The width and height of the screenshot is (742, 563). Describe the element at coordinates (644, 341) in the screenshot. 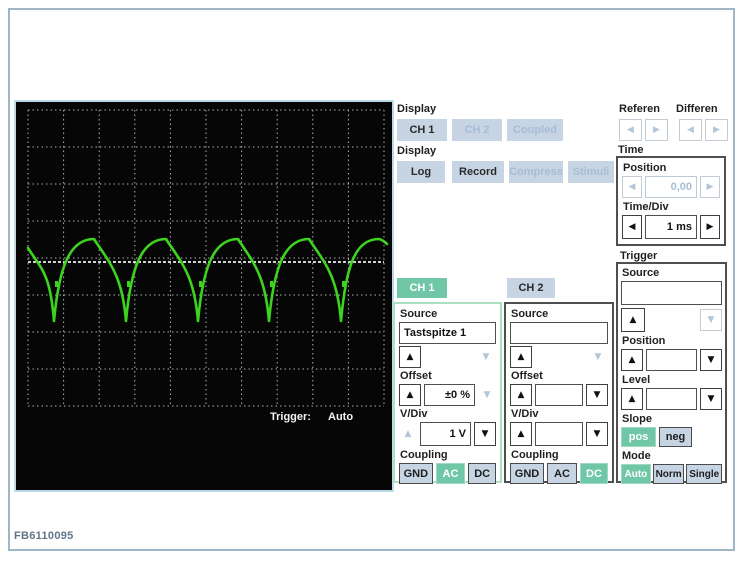

I see `trigger-position-label: Position` at that location.